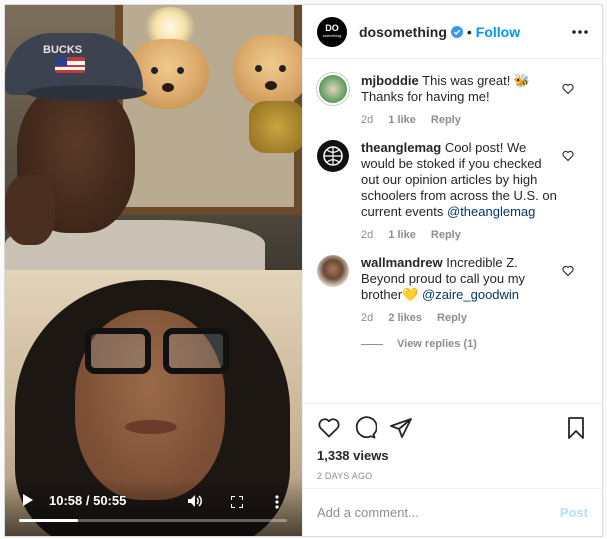 The width and height of the screenshot is (607, 539). I want to click on account-username: dosomething, so click(403, 32).